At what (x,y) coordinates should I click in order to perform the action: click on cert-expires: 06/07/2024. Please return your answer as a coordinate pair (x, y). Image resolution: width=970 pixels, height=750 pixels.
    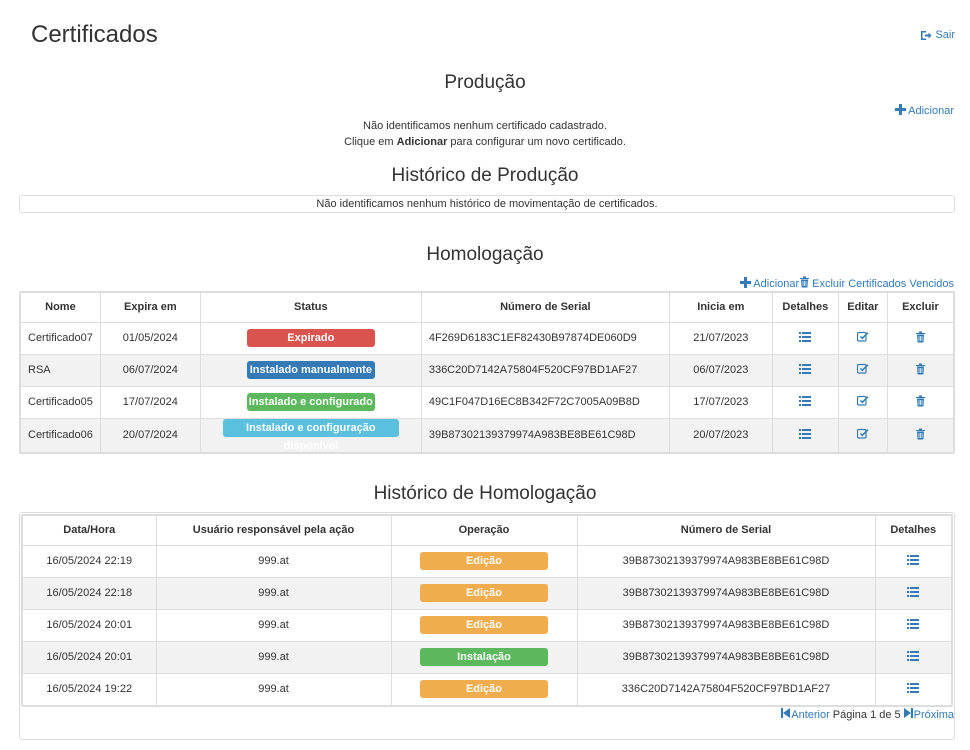
    Looking at the image, I should click on (150, 370).